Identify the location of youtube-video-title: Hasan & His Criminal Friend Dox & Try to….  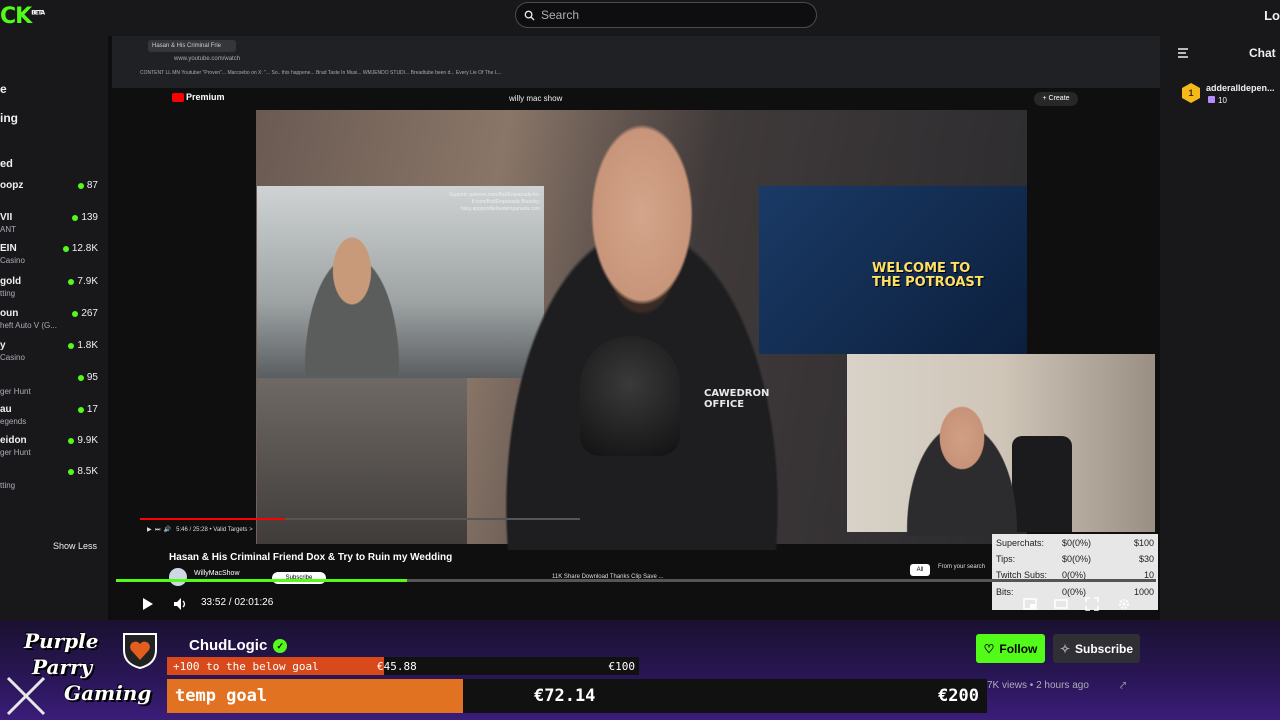
(311, 557).